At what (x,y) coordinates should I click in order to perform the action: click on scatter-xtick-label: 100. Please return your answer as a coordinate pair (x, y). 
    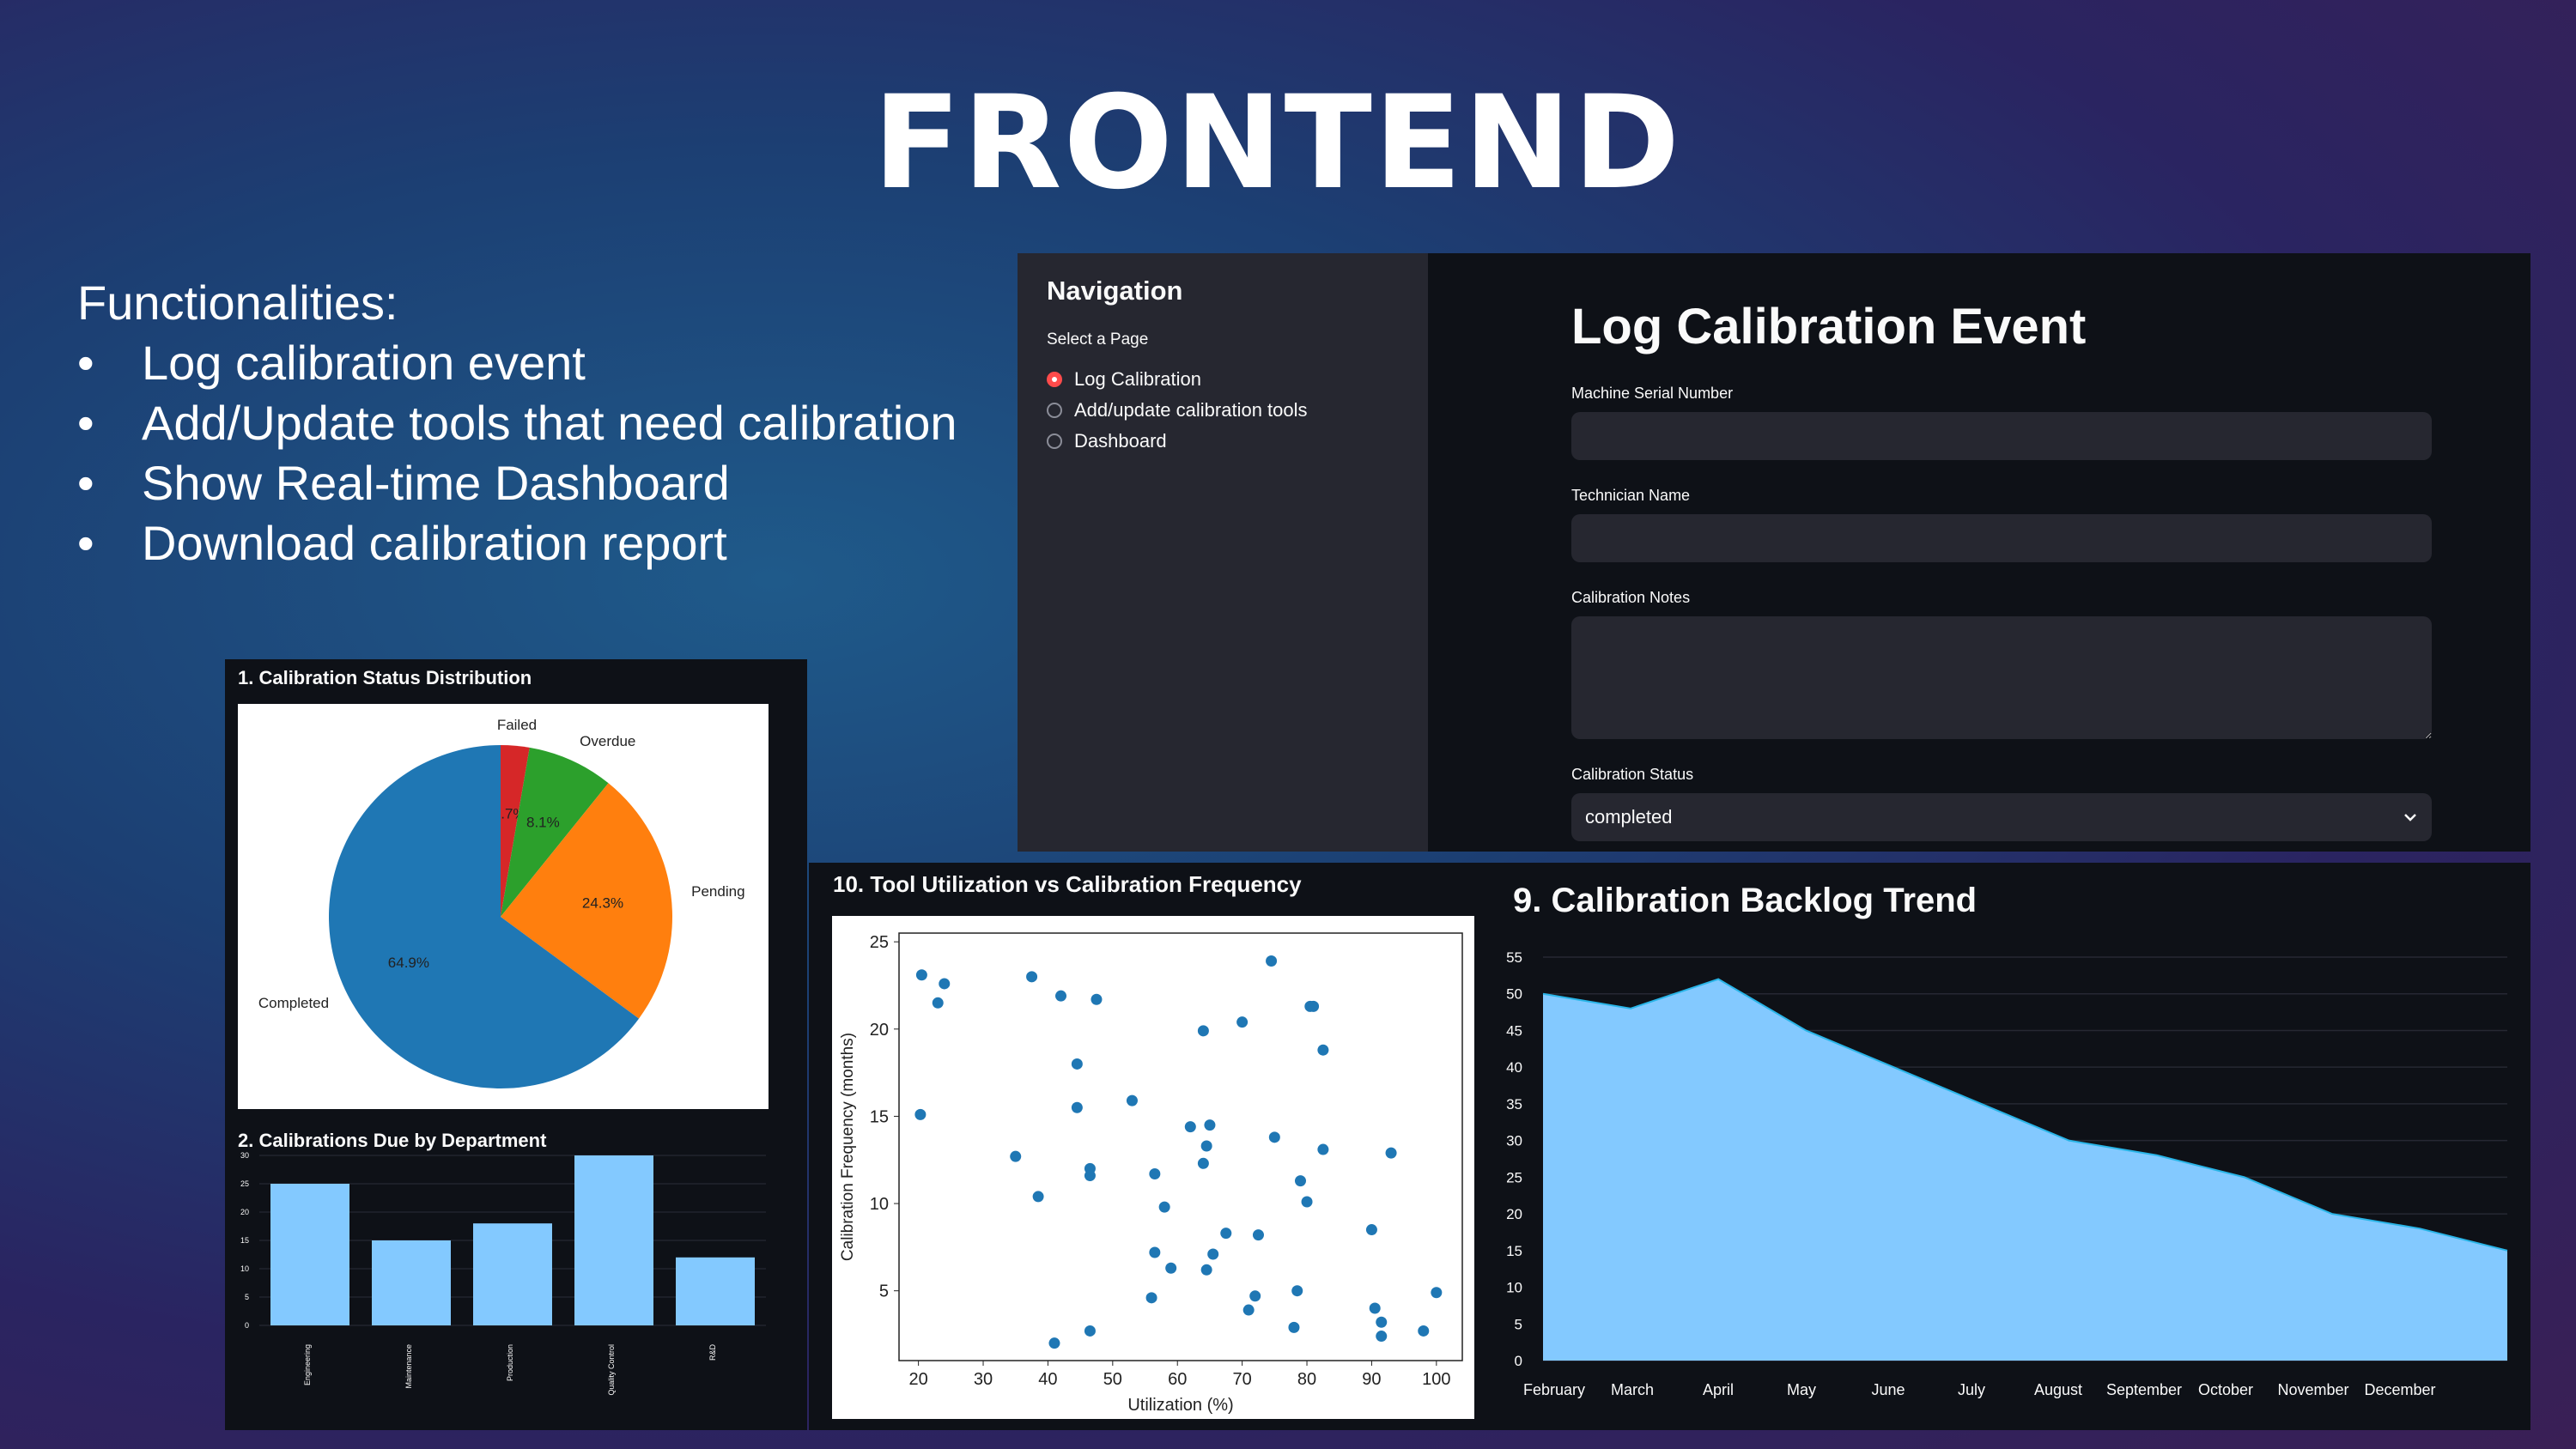
    Looking at the image, I should click on (1436, 1379).